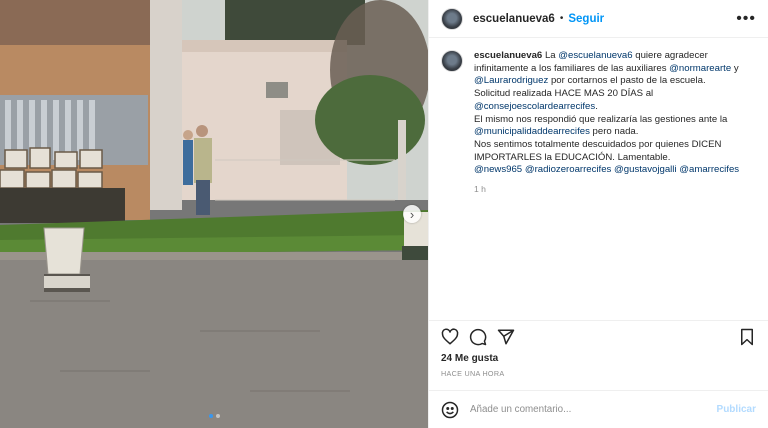 The height and width of the screenshot is (428, 768). I want to click on mention-link: @consejoescolardearrecifes, so click(534, 106).